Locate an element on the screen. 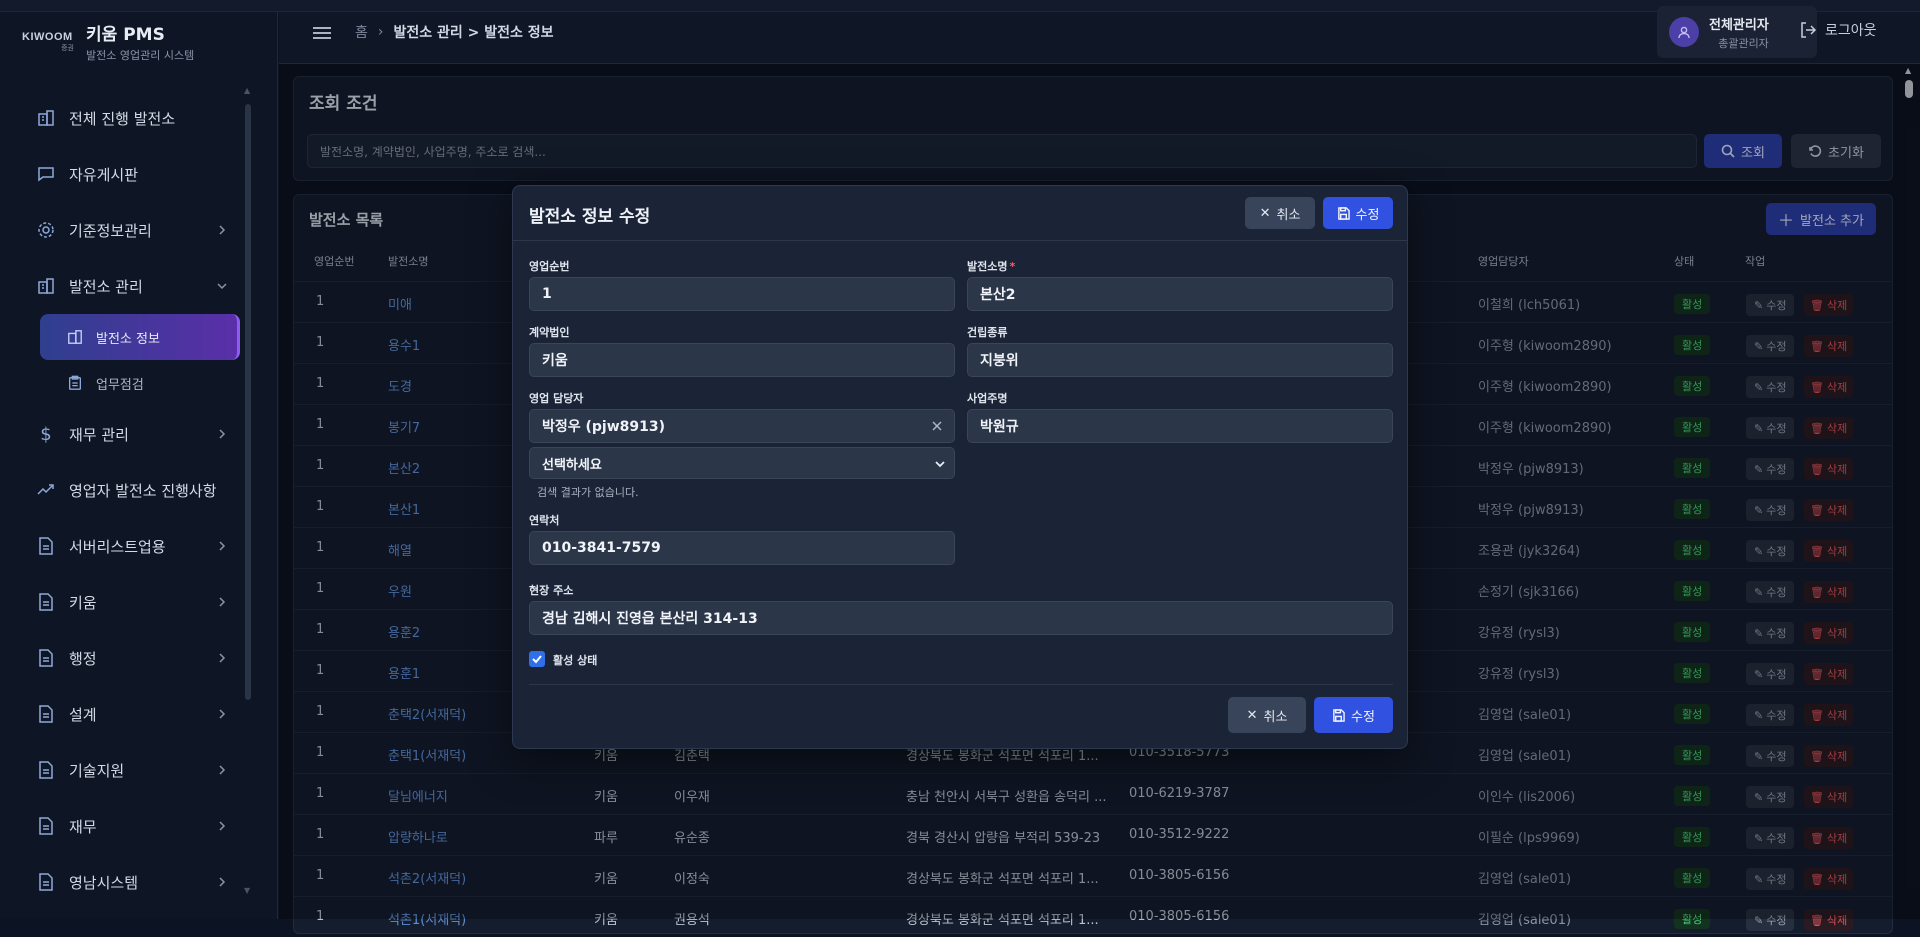 The width and height of the screenshot is (1920, 937). plant-name-label: 발전소명 * is located at coordinates (991, 266).